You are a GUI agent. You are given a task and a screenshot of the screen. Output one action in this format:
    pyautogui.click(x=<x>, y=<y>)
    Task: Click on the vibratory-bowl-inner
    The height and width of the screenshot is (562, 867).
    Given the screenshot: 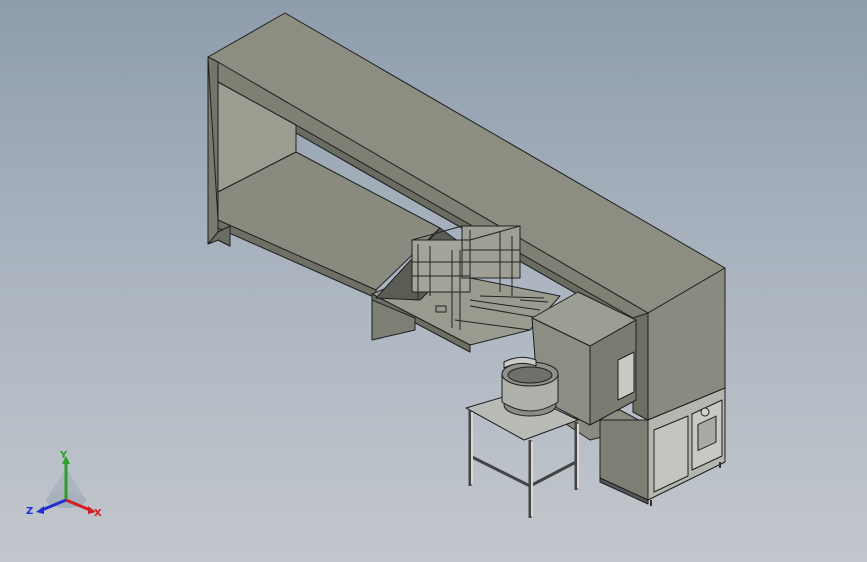 What is the action you would take?
    pyautogui.click(x=530, y=375)
    